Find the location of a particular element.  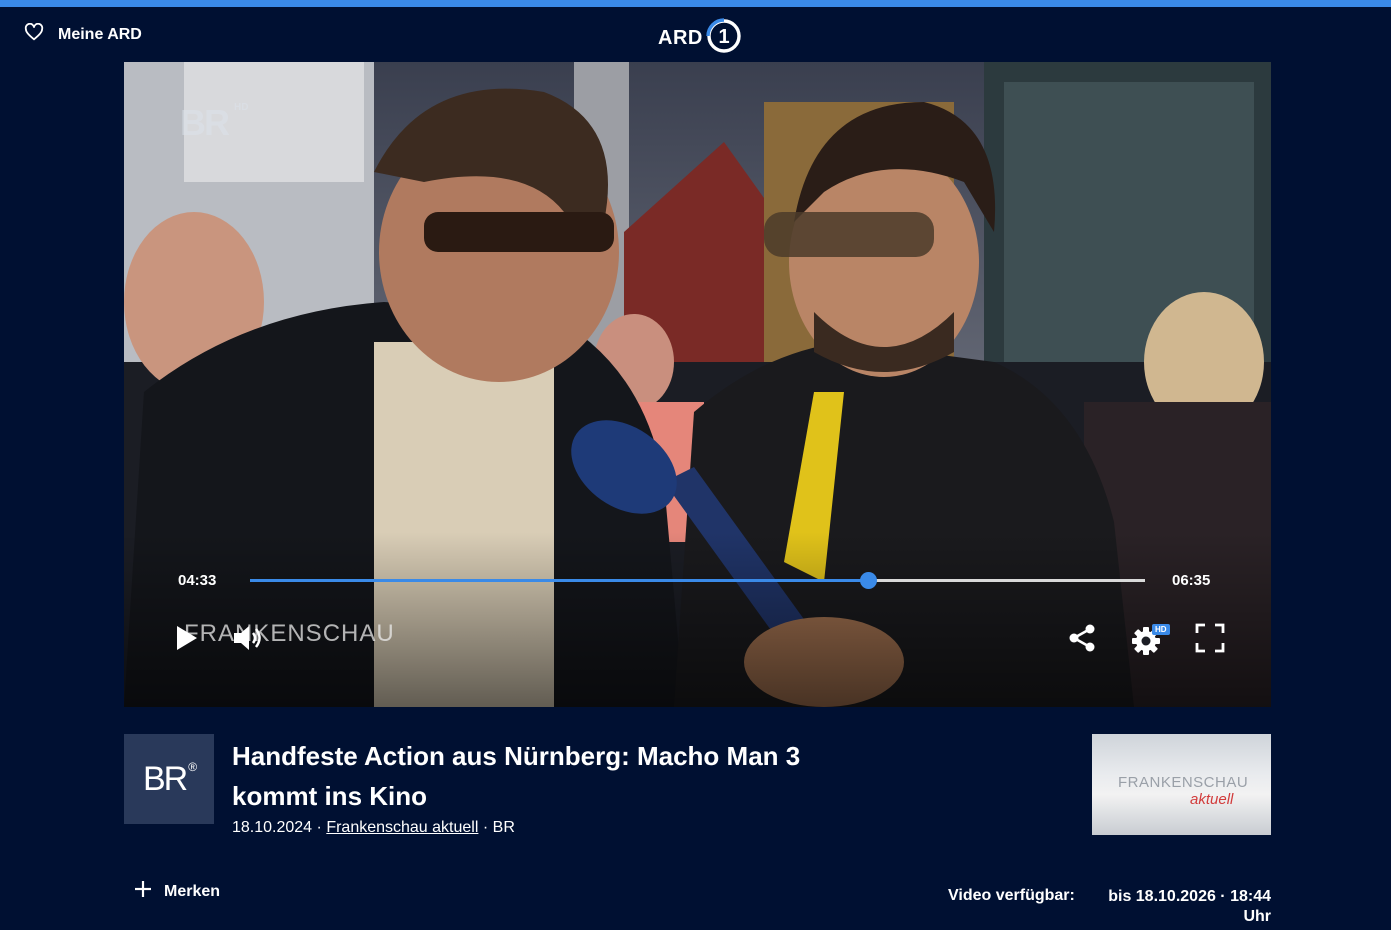

volume-icon is located at coordinates (248, 640).